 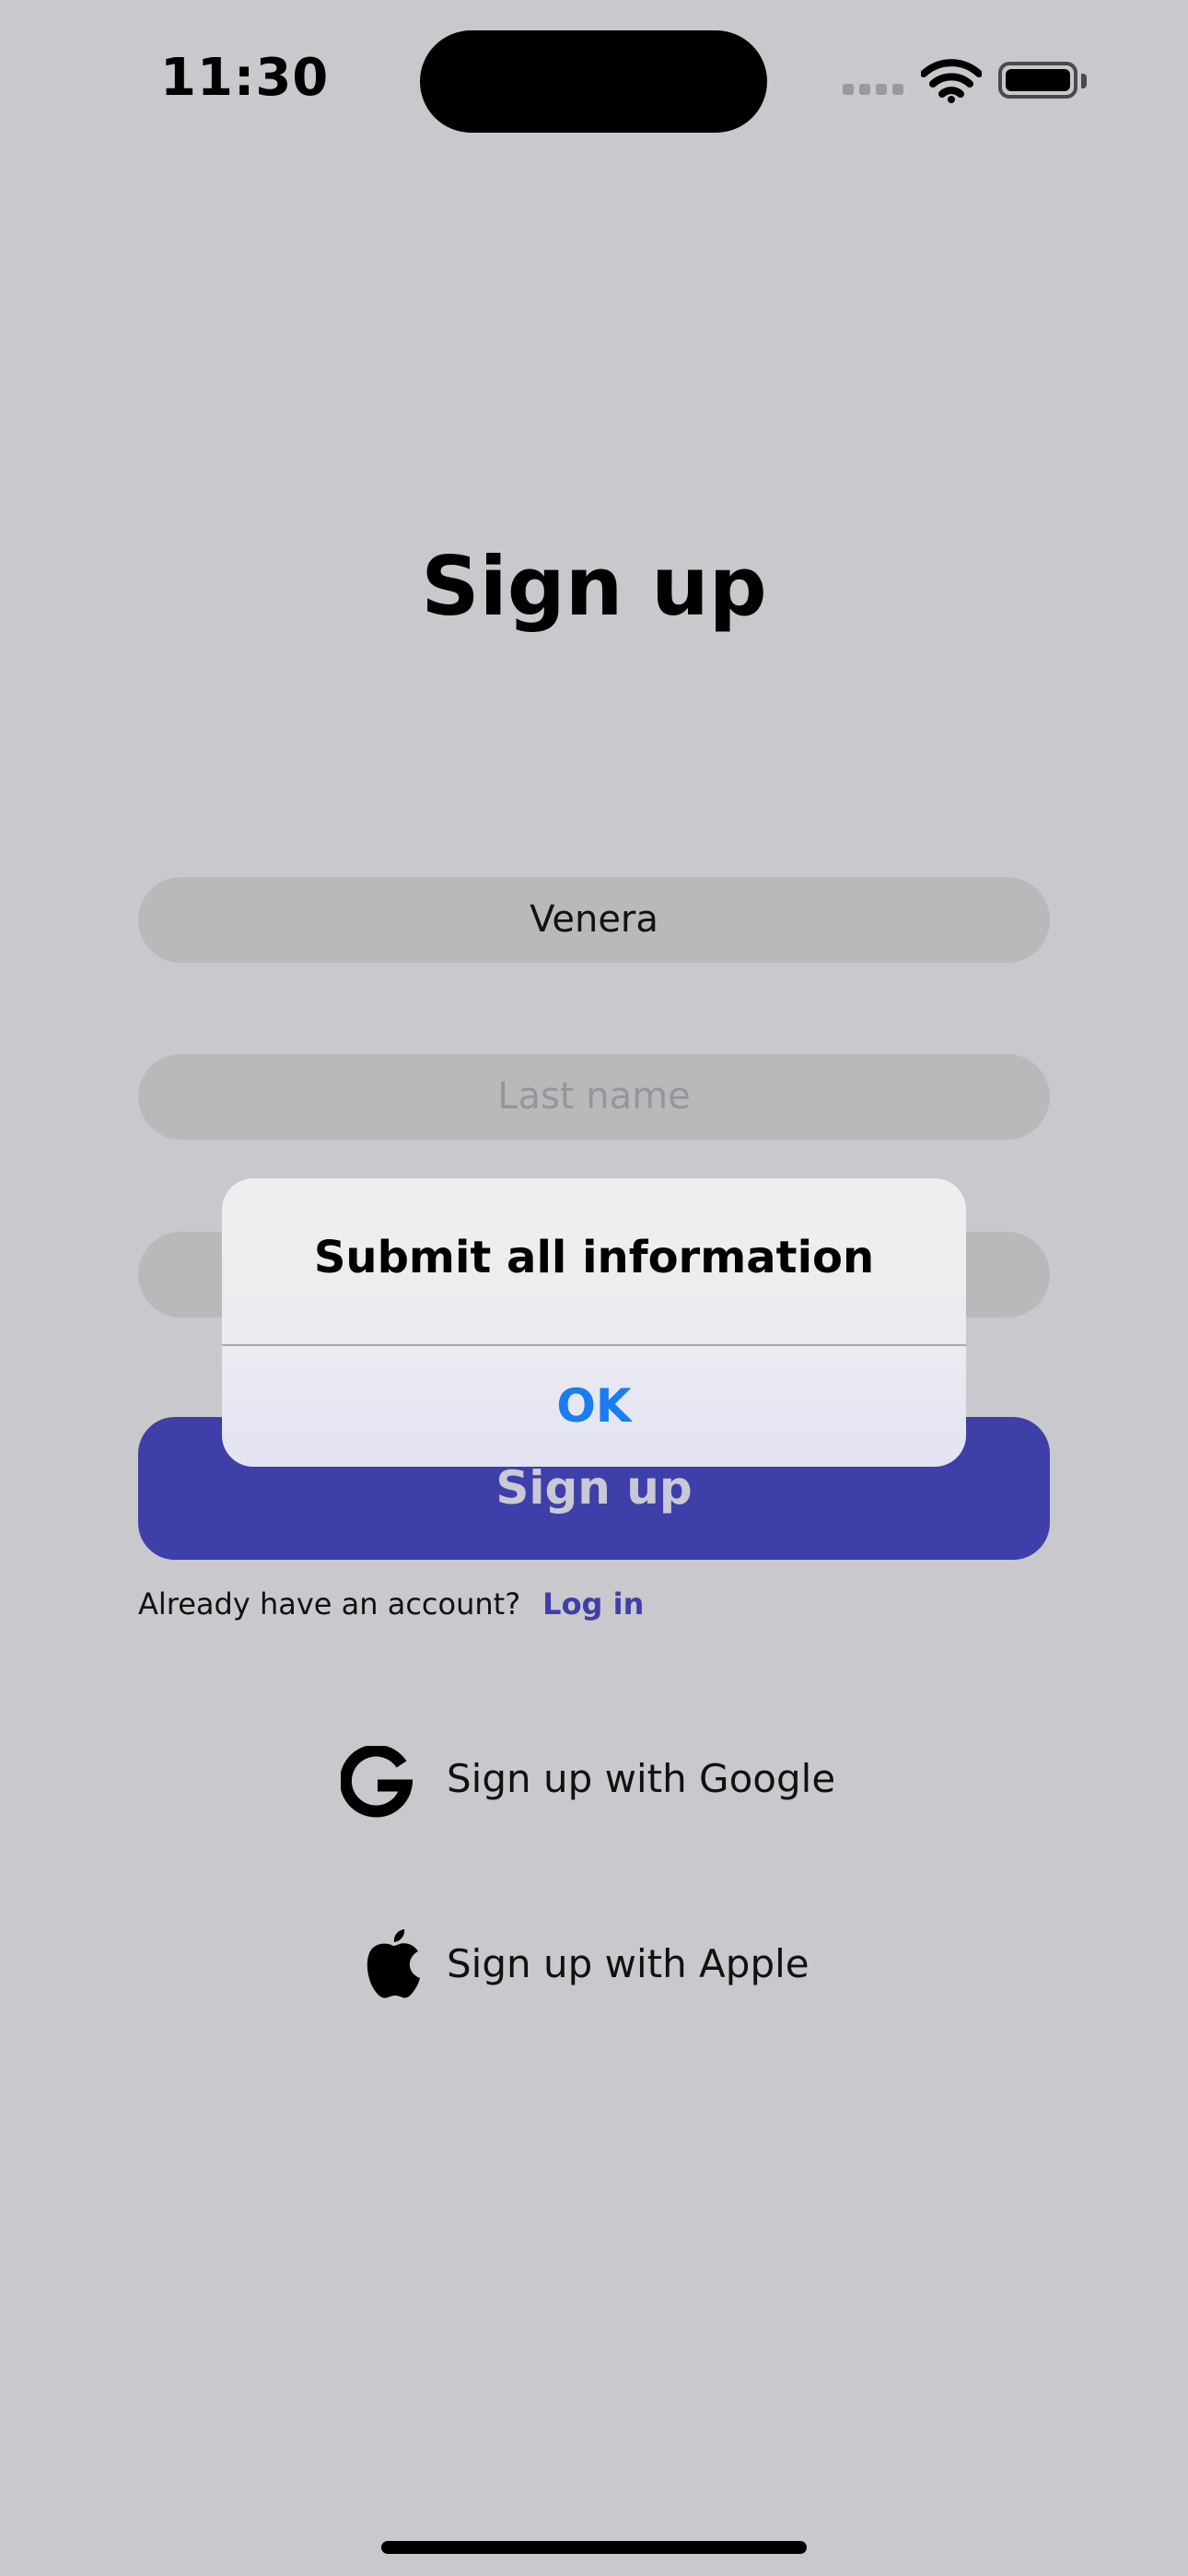 I want to click on first-name-input, so click(x=594, y=920).